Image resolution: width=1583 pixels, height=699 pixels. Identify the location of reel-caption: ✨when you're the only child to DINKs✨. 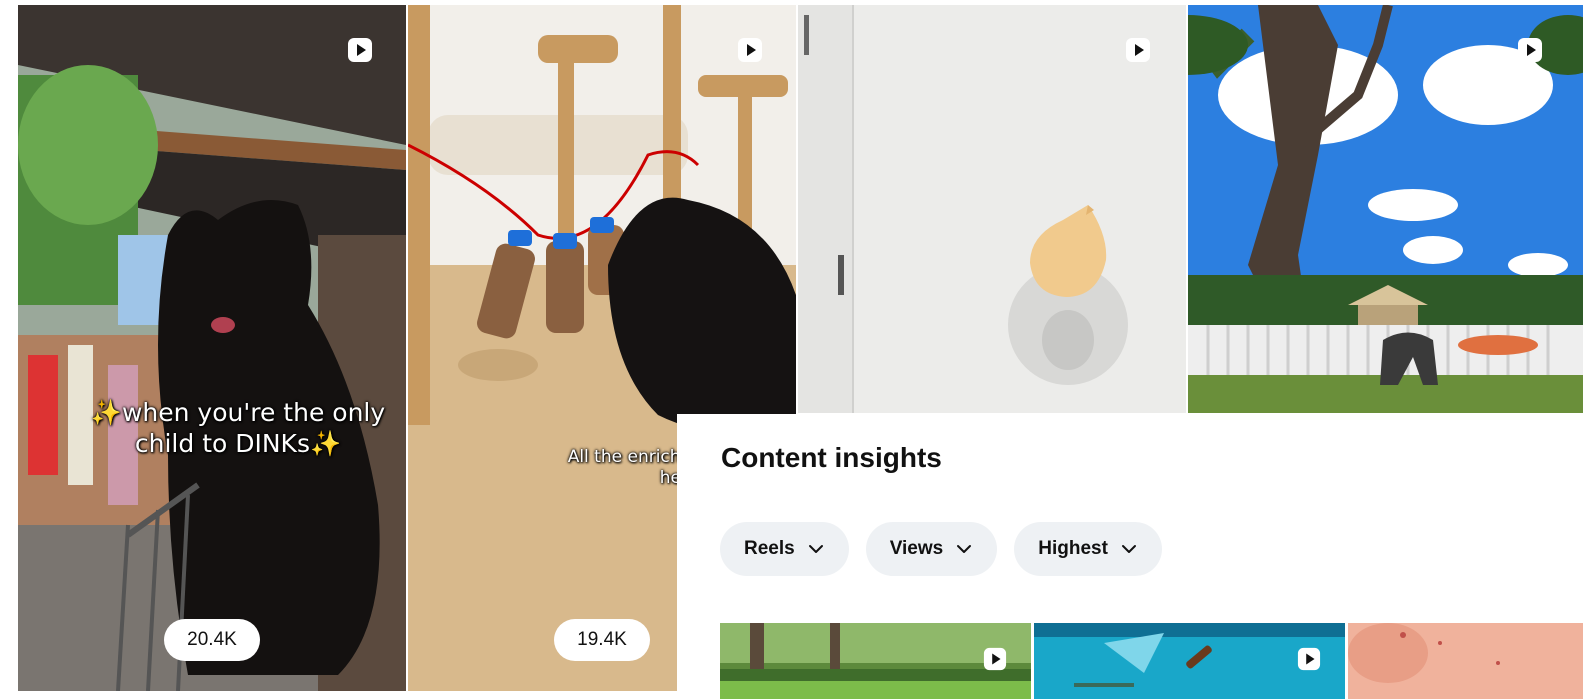
(238, 428).